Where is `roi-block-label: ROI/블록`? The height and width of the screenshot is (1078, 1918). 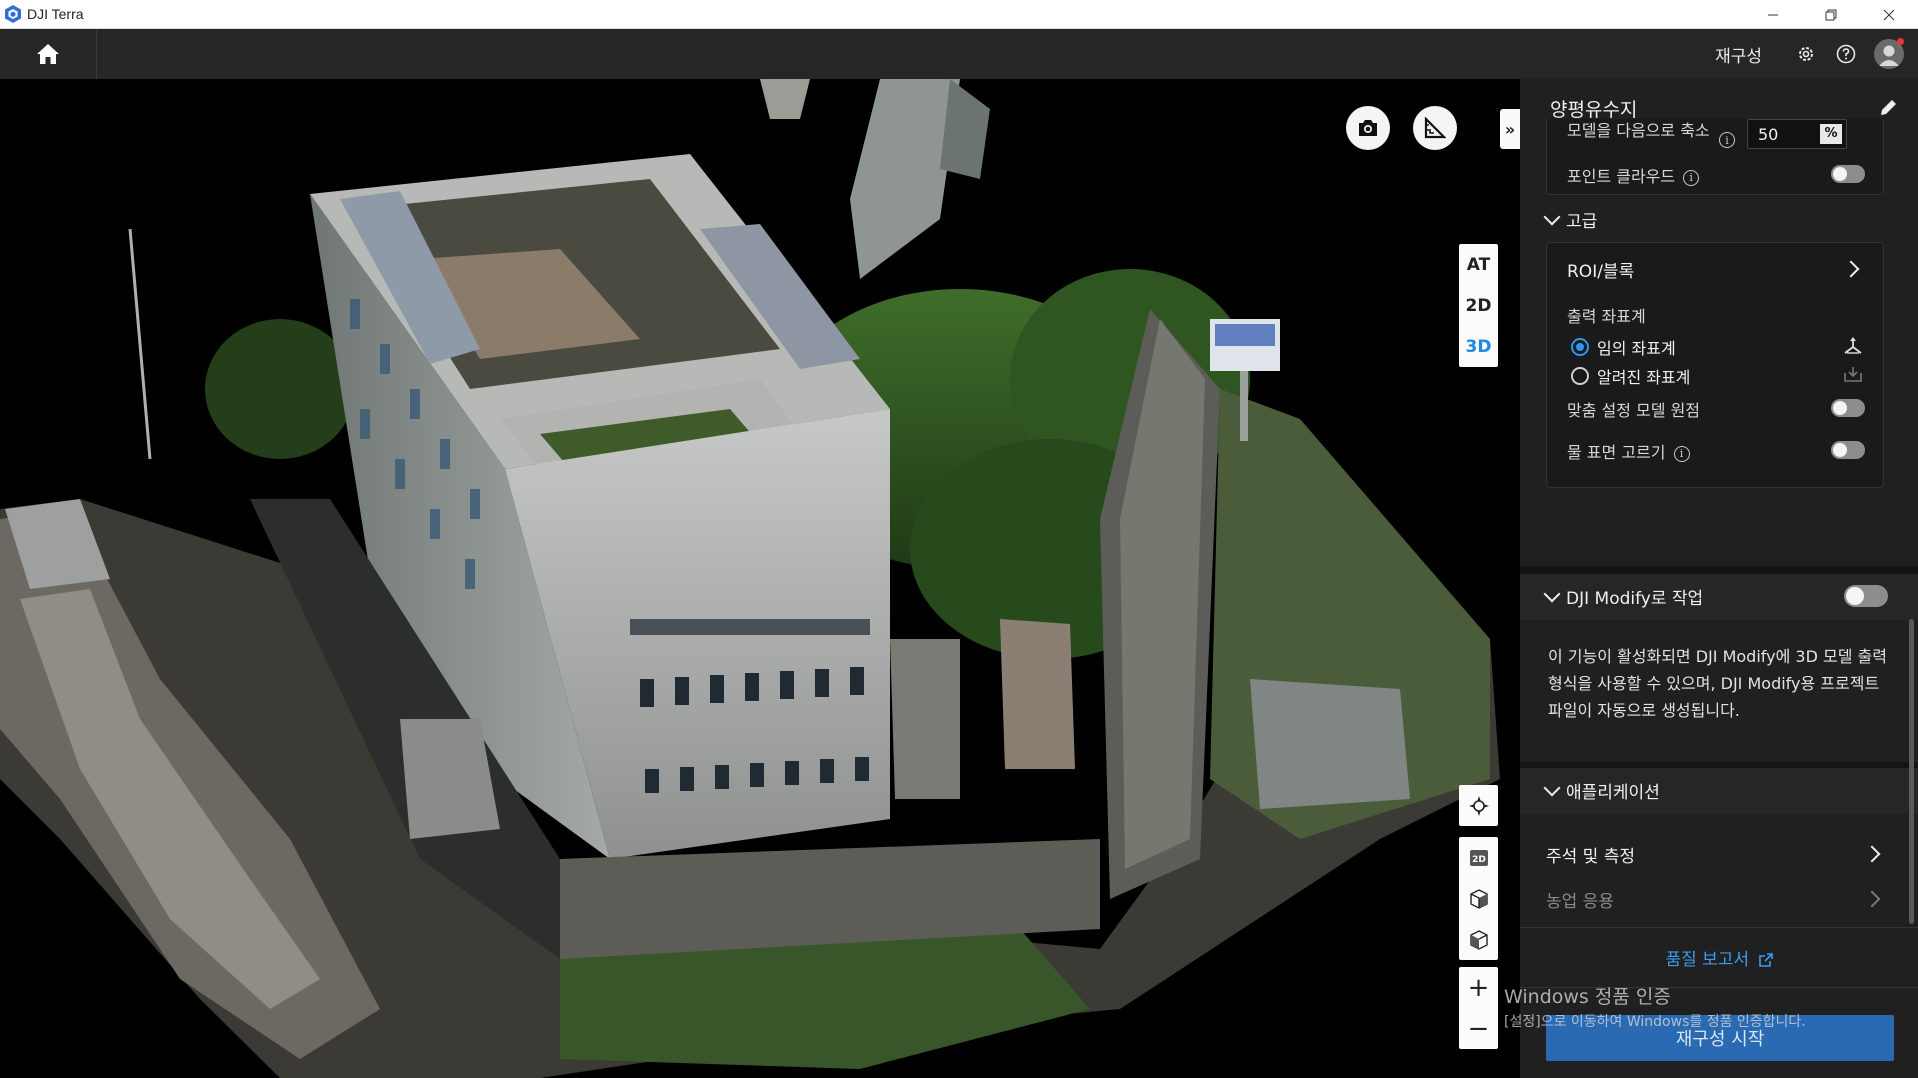
roi-block-label: ROI/블록 is located at coordinates (1600, 269).